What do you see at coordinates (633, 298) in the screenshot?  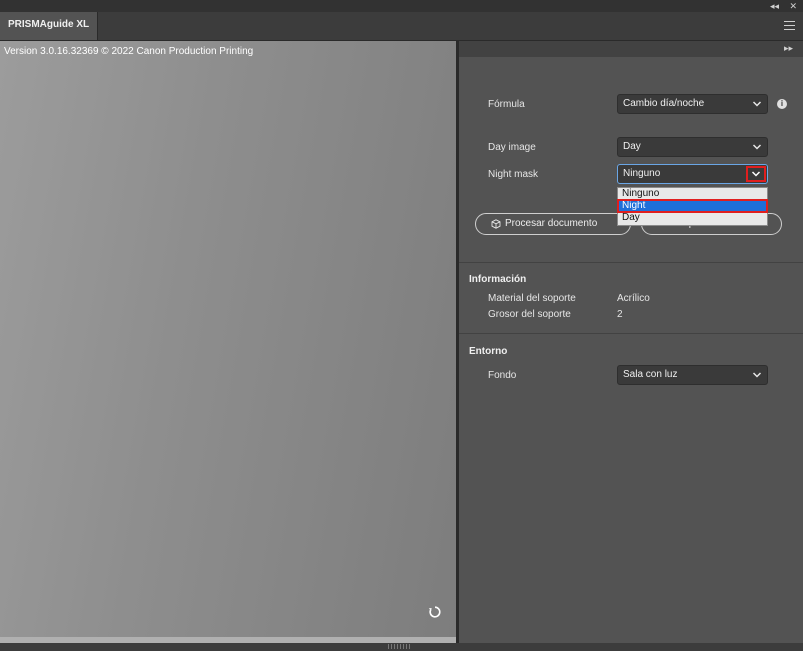 I see `support-material-value: Acrílico` at bounding box center [633, 298].